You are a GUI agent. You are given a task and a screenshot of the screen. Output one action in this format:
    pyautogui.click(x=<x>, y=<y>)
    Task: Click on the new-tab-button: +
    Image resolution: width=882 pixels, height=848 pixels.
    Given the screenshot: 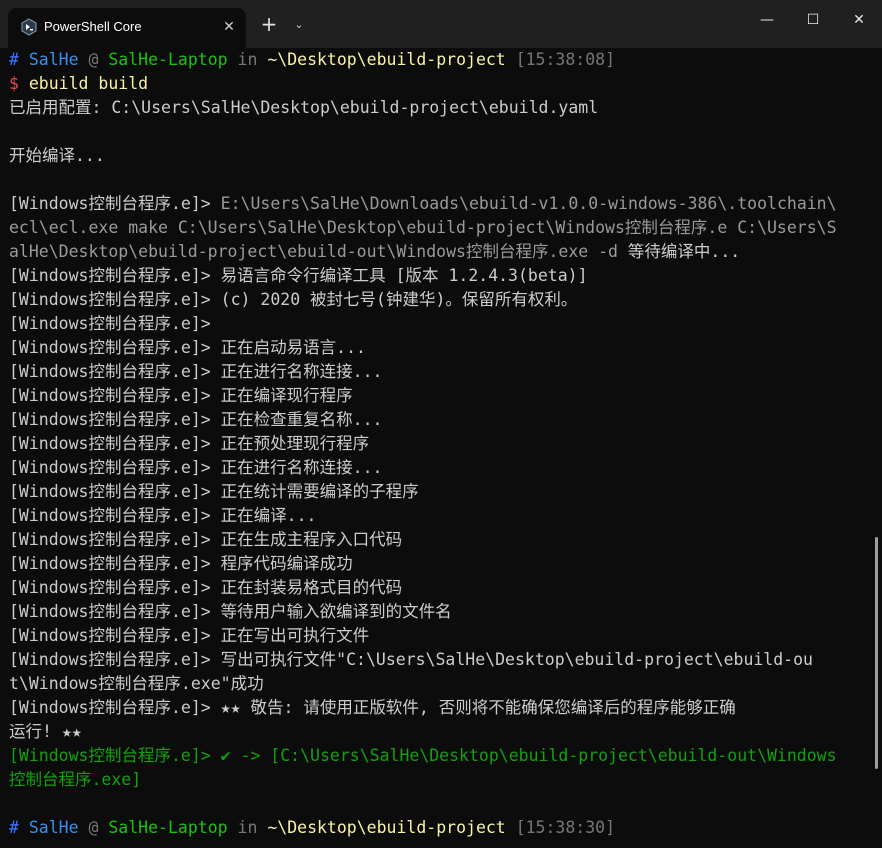 What is the action you would take?
    pyautogui.click(x=269, y=25)
    